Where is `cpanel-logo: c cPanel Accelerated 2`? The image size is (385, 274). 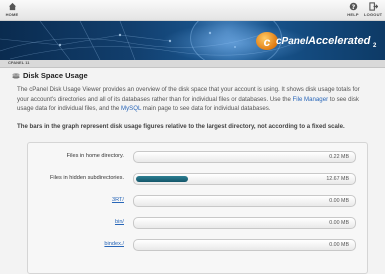
cpanel-logo: c cPanel Accelerated 2 is located at coordinates (320, 42).